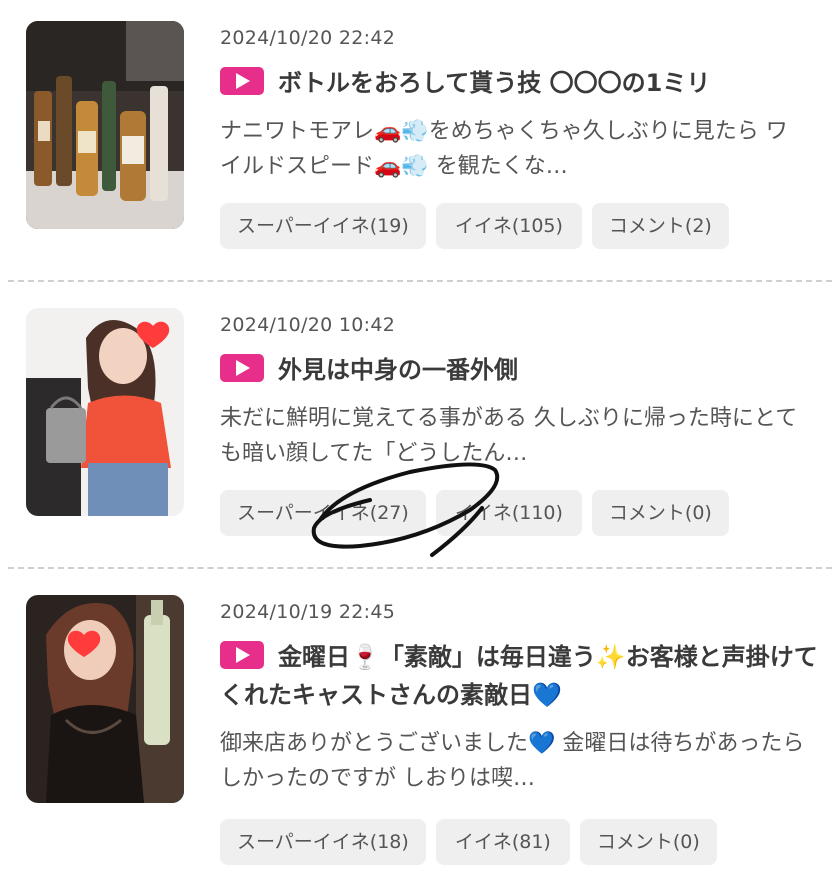 This screenshot has height=876, width=840. I want to click on post-title: ボトルをおろして貰う技 〇〇〇の1ミリ, so click(520, 83).